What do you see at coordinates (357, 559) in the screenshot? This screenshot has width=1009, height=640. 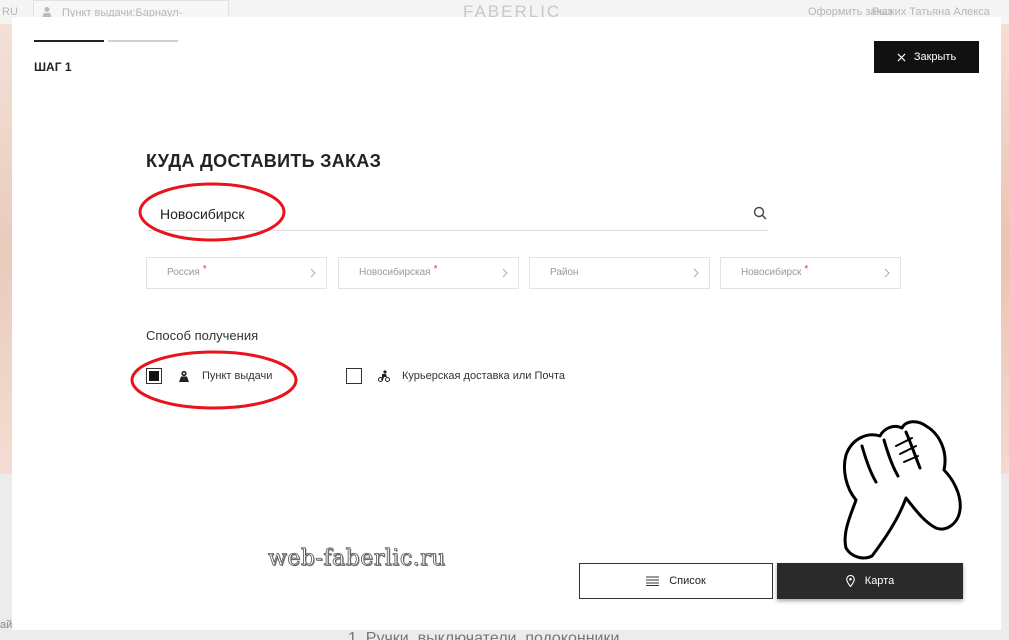 I see `watermark: web-faberlic.ru` at bounding box center [357, 559].